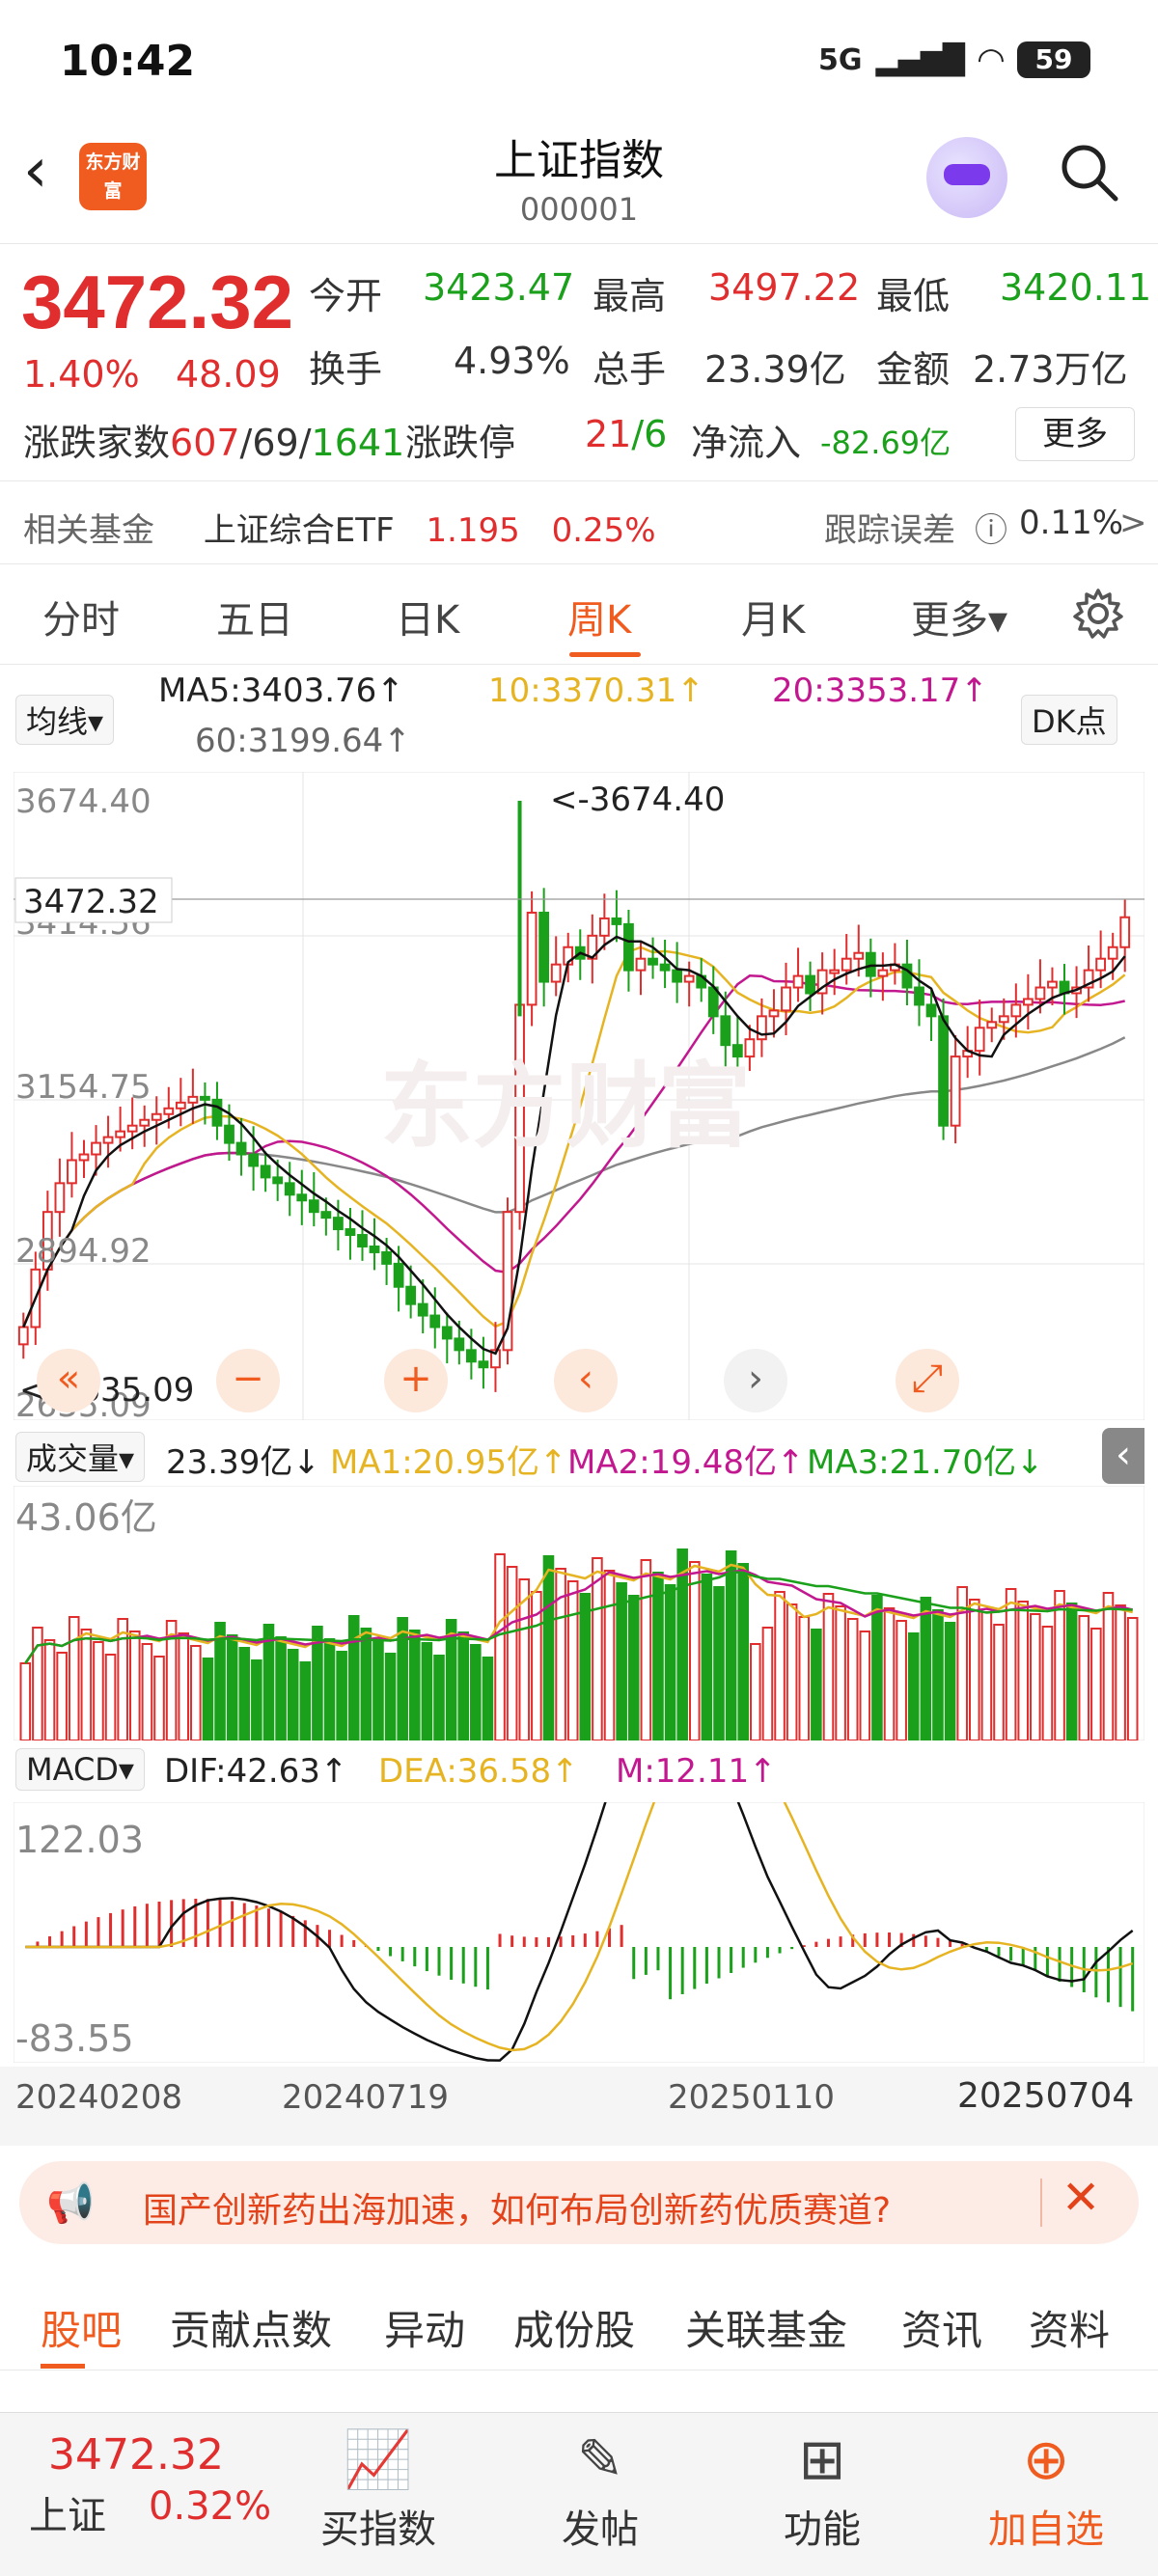 The height and width of the screenshot is (2576, 1158). Describe the element at coordinates (913, 296) in the screenshot. I see `low-label: 最低` at that location.